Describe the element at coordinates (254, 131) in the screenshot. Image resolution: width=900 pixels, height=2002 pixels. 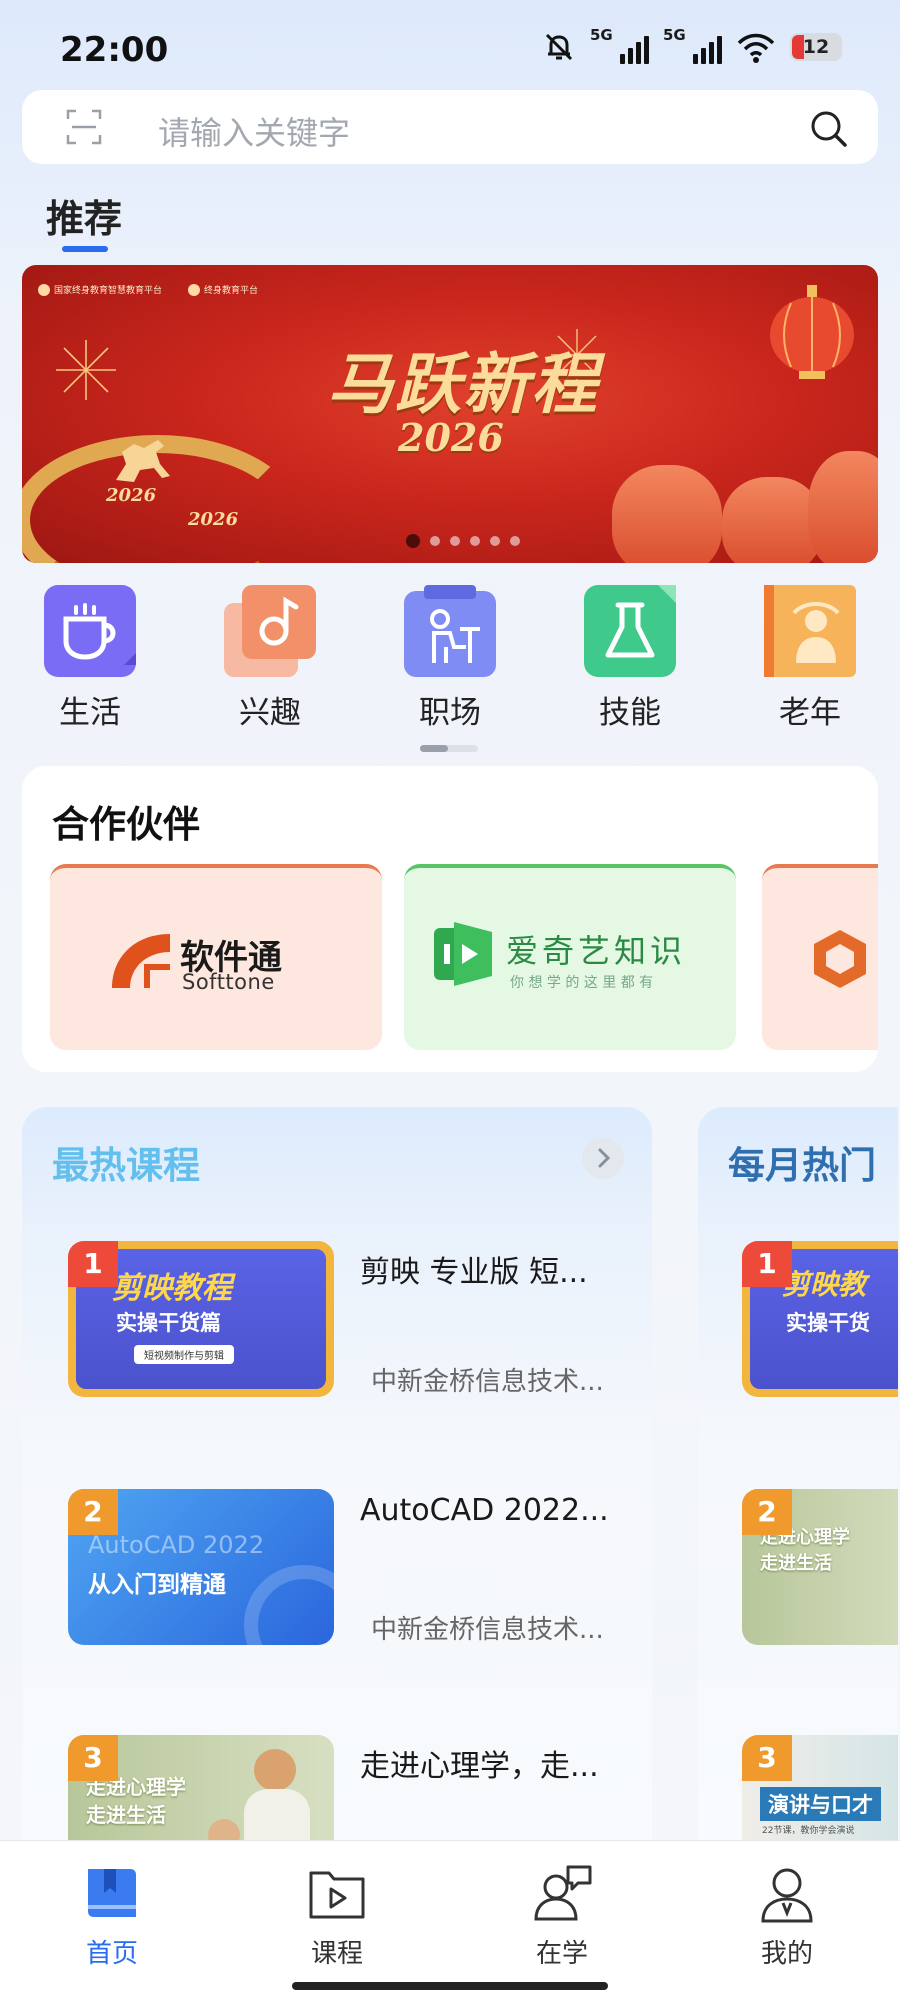
I see `search-input: 请输入关键字` at that location.